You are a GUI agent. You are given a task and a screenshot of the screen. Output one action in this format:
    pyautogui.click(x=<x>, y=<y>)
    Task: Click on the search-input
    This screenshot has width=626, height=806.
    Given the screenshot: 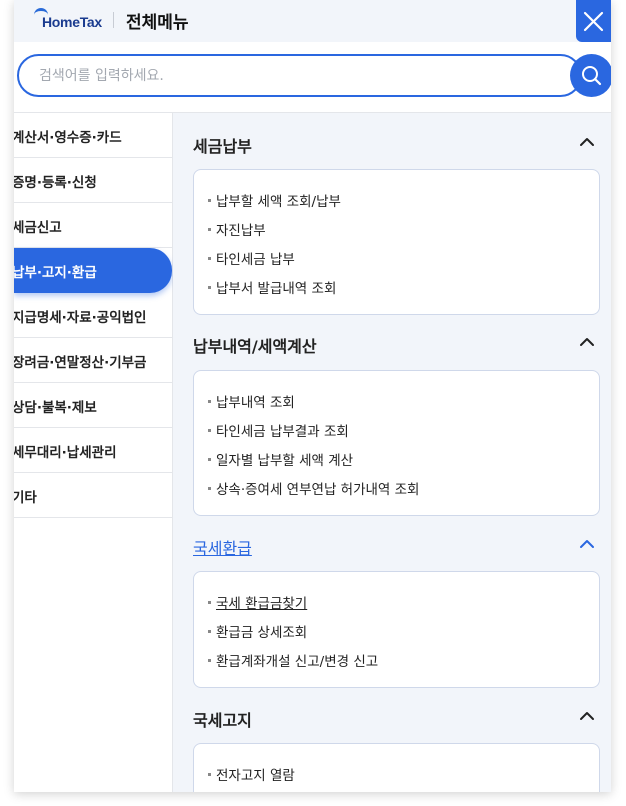 What is the action you would take?
    pyautogui.click(x=299, y=75)
    